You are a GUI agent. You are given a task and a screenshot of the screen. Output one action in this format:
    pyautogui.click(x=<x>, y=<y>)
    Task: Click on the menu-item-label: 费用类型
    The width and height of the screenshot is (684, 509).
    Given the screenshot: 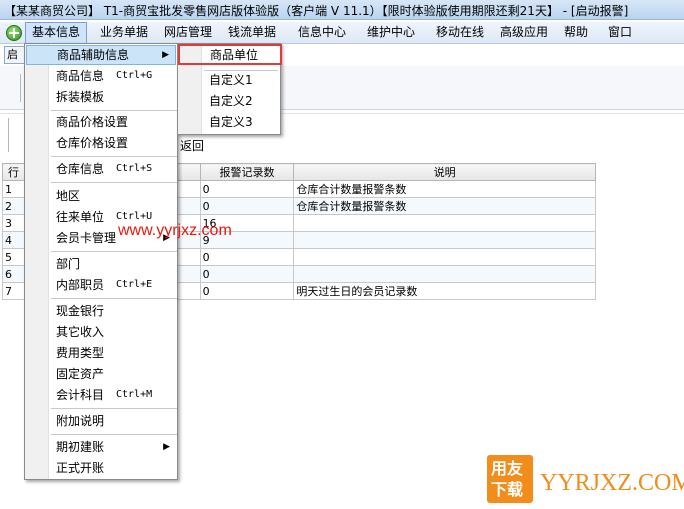 What is the action you would take?
    pyautogui.click(x=80, y=353)
    